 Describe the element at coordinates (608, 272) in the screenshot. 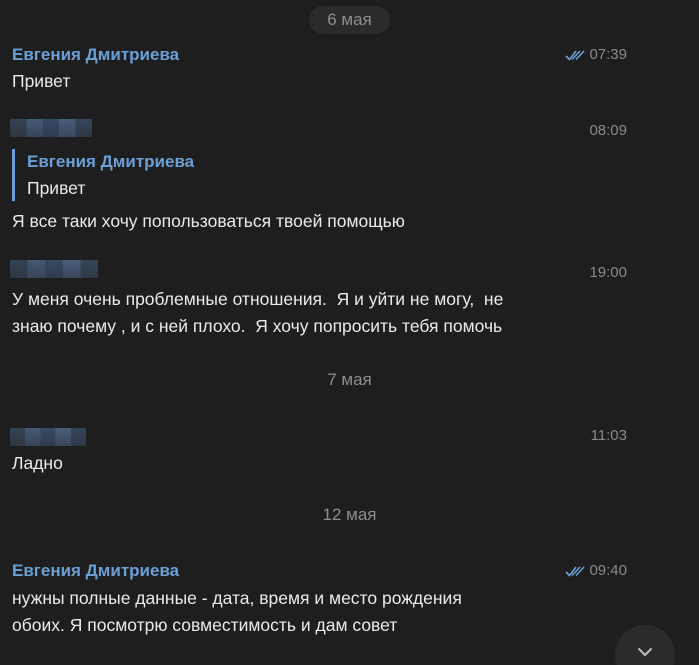

I see `message-time: 19:00` at that location.